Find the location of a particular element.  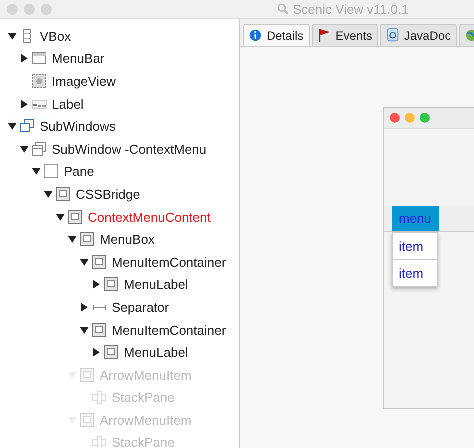

stacked-windows-icon is located at coordinates (27, 126).